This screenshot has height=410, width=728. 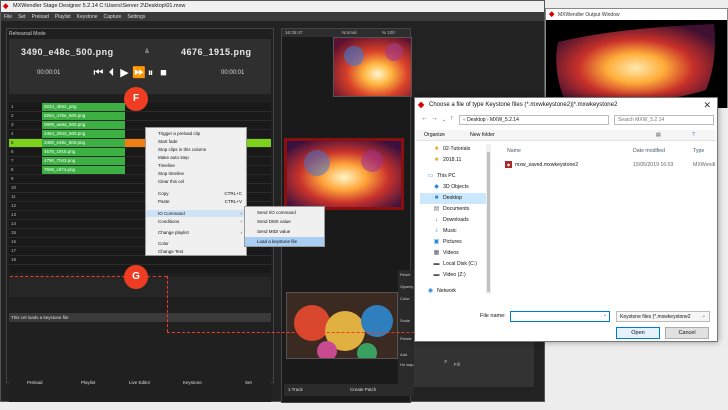 I want to click on grid-row: 18, so click(x=140, y=260).